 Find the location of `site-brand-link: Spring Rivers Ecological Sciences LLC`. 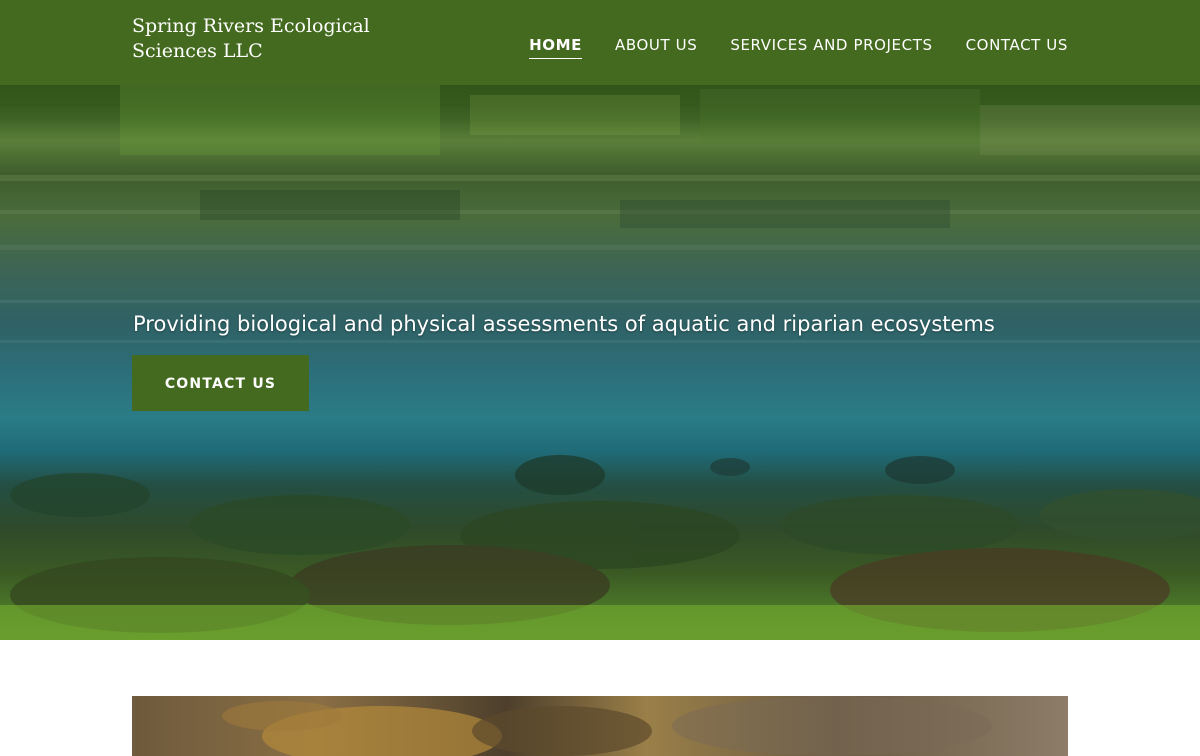

site-brand-link: Spring Rivers Ecological Sciences LLC is located at coordinates (292, 39).